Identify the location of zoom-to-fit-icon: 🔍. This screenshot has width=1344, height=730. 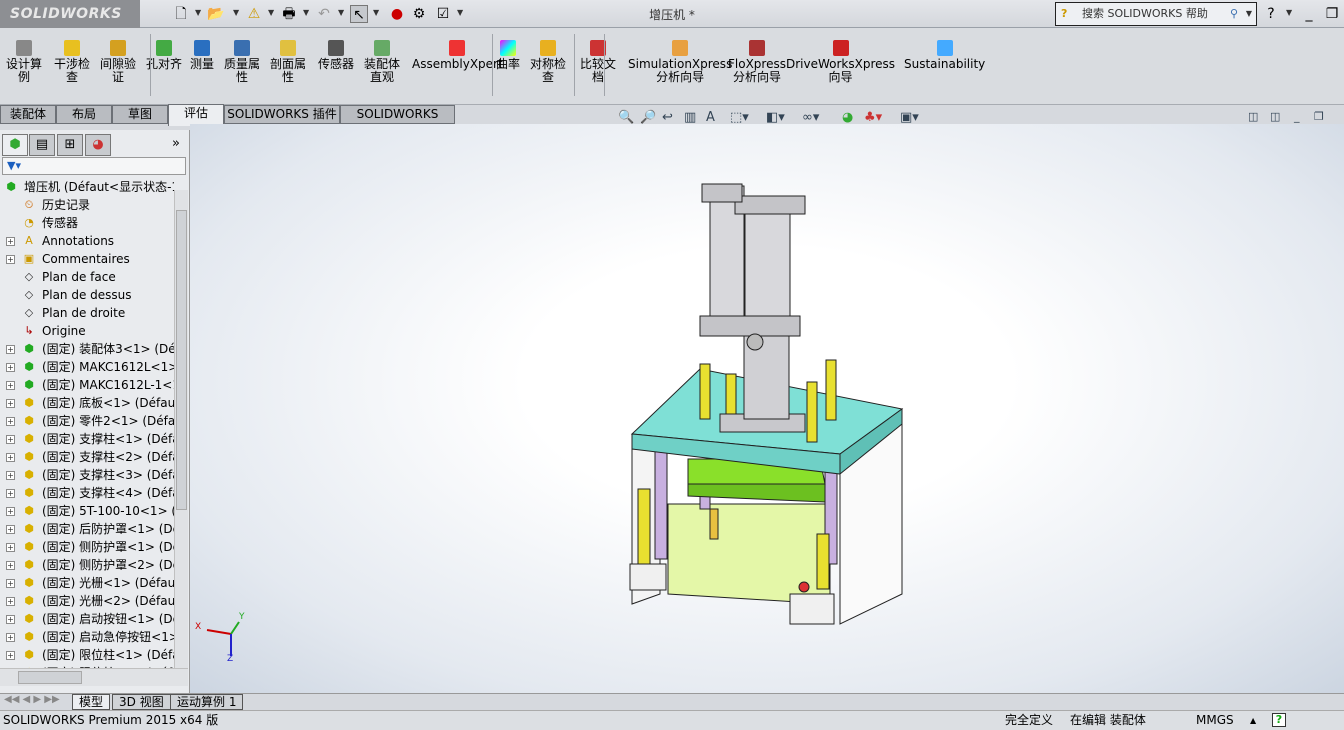
(626, 117).